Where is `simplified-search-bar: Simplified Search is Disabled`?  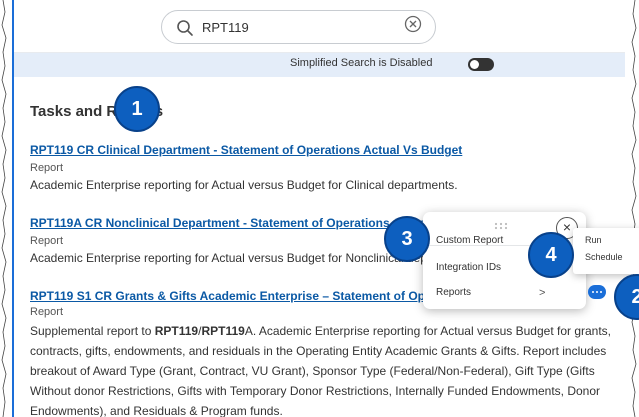
simplified-search-bar: Simplified Search is Disabled is located at coordinates (319, 65).